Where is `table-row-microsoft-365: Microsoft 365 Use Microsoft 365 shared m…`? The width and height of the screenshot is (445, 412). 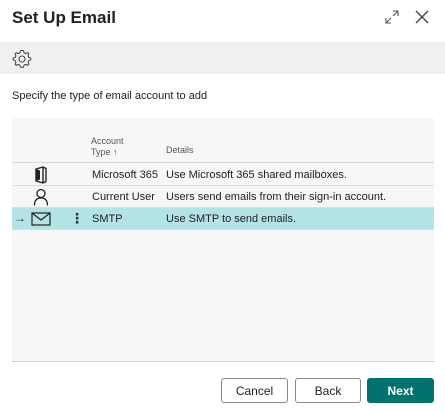 table-row-microsoft-365: Microsoft 365 Use Microsoft 365 shared m… is located at coordinates (223, 175).